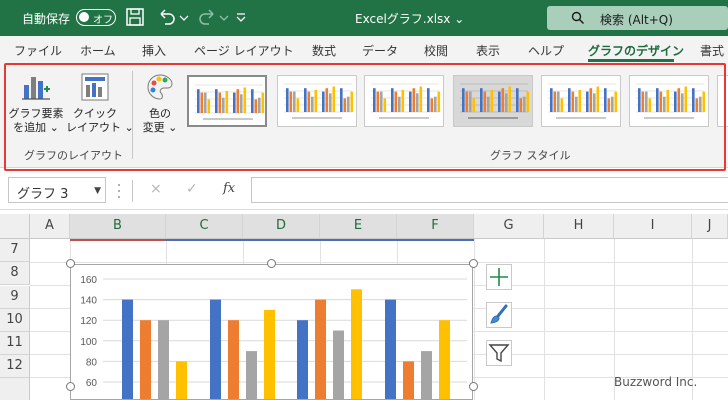 The height and width of the screenshot is (400, 728). Describe the element at coordinates (181, 380) in the screenshot. I see `bar-series4-cat1` at that location.